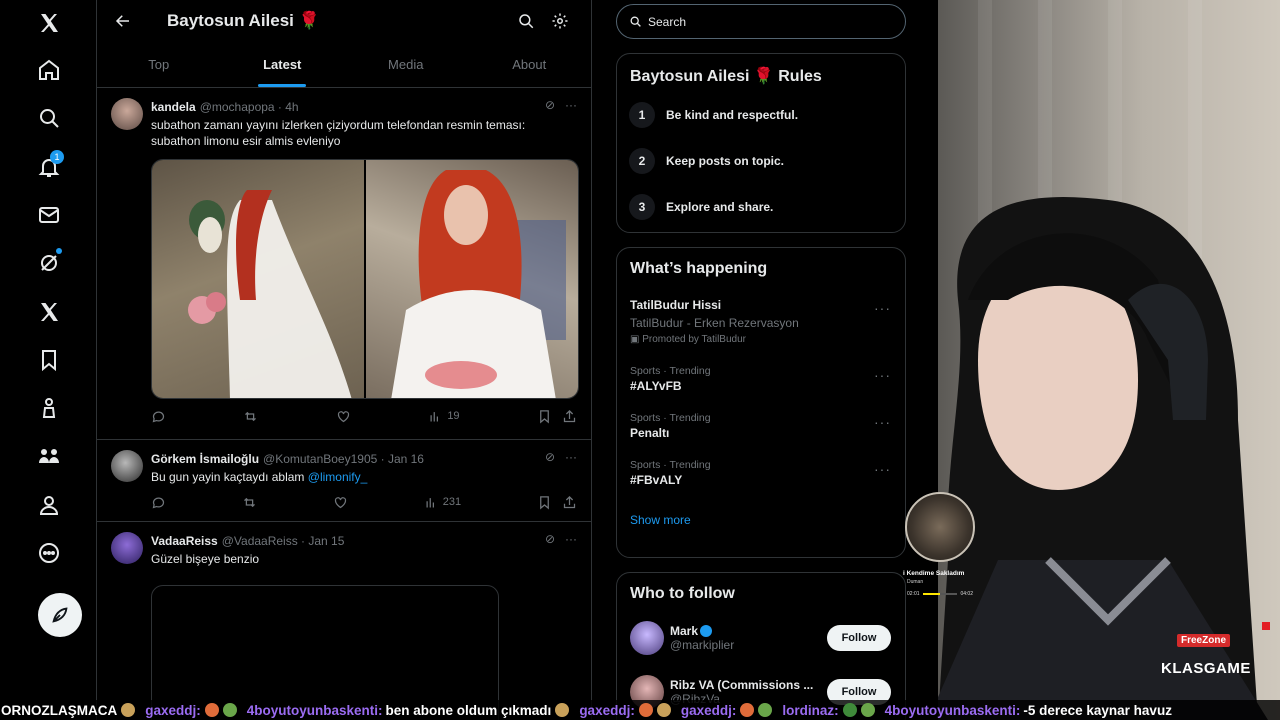 This screenshot has width=1280, height=720. What do you see at coordinates (49, 263) in the screenshot?
I see `grok-icon` at bounding box center [49, 263].